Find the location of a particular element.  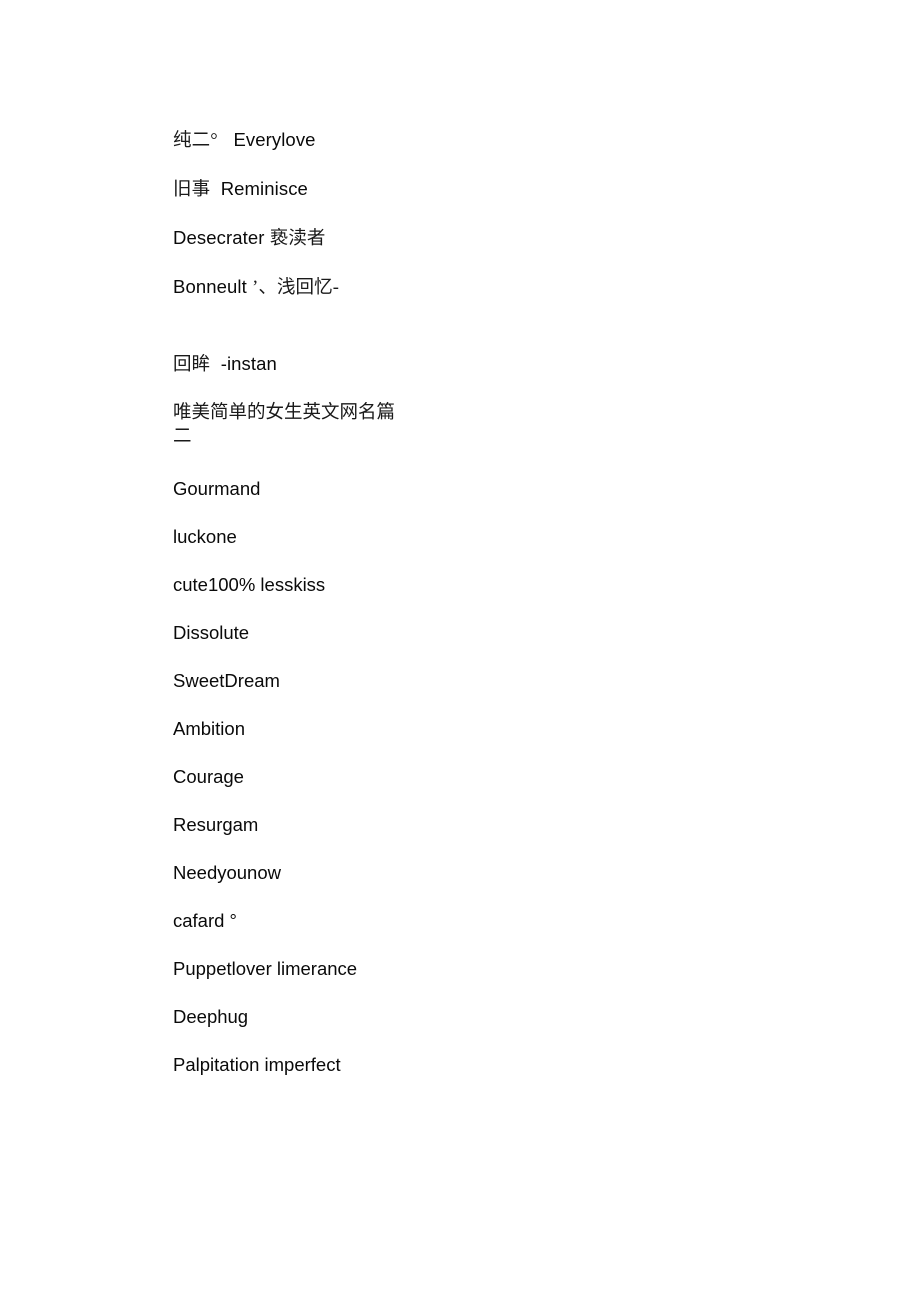

name-entry-latin: -instan is located at coordinates (248, 363).